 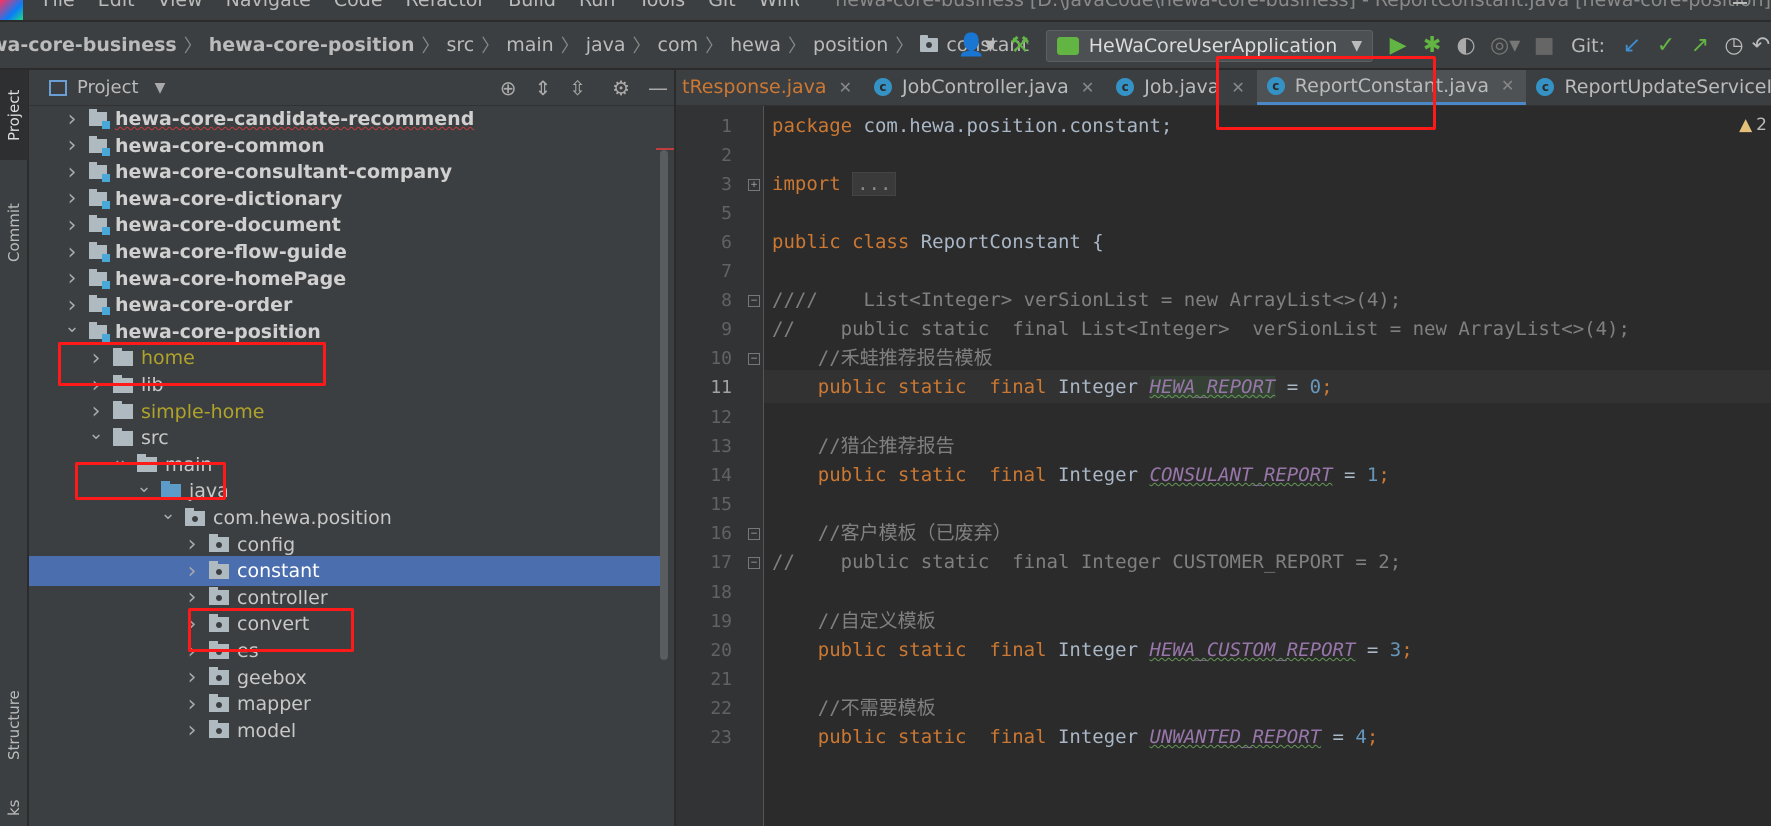 What do you see at coordinates (351, 491) in the screenshot?
I see `tree-item-java: ⌄ java` at bounding box center [351, 491].